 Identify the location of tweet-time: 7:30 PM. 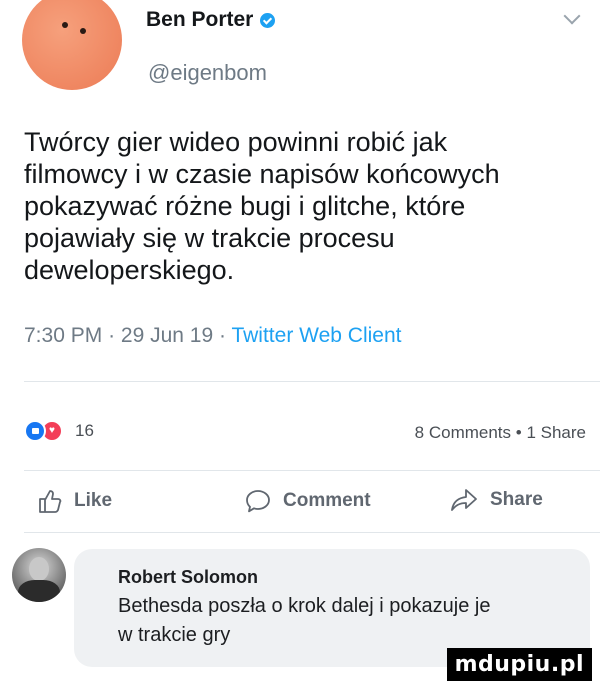
(63, 335).